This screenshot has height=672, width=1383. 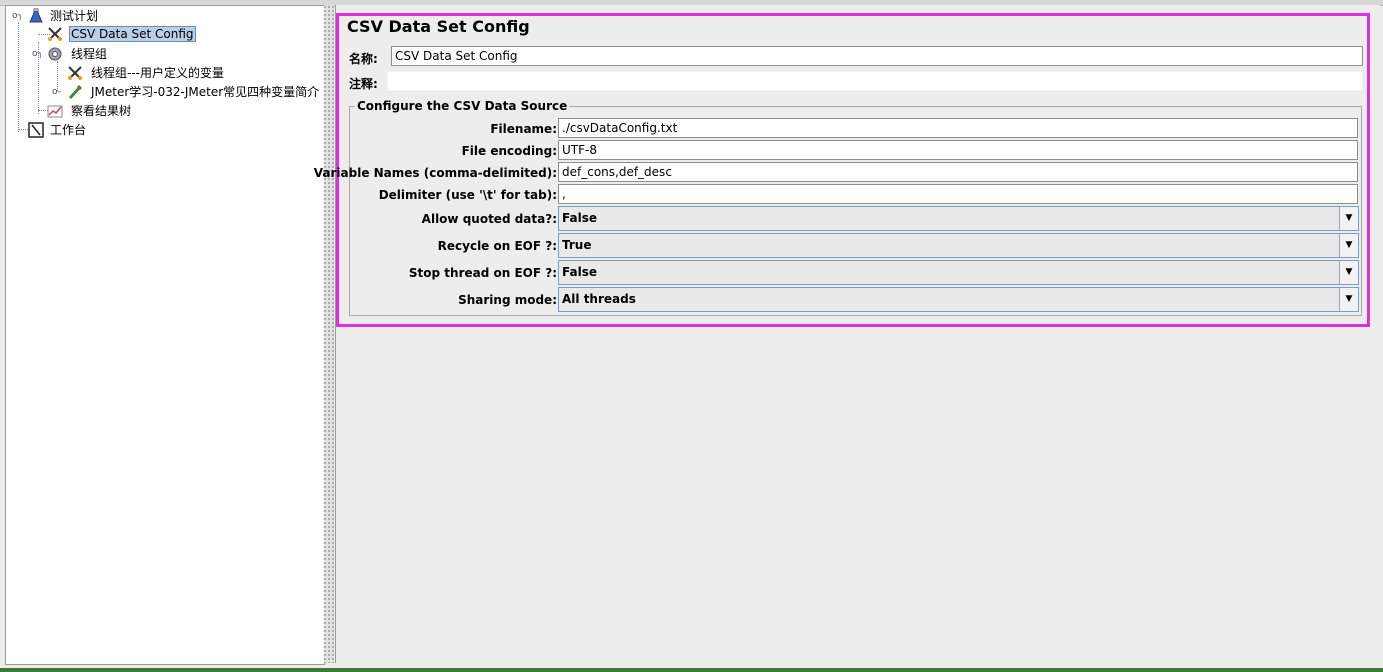 I want to click on tree-node-user-defined-variables: 线程组---用户定义的变量, so click(x=146, y=73).